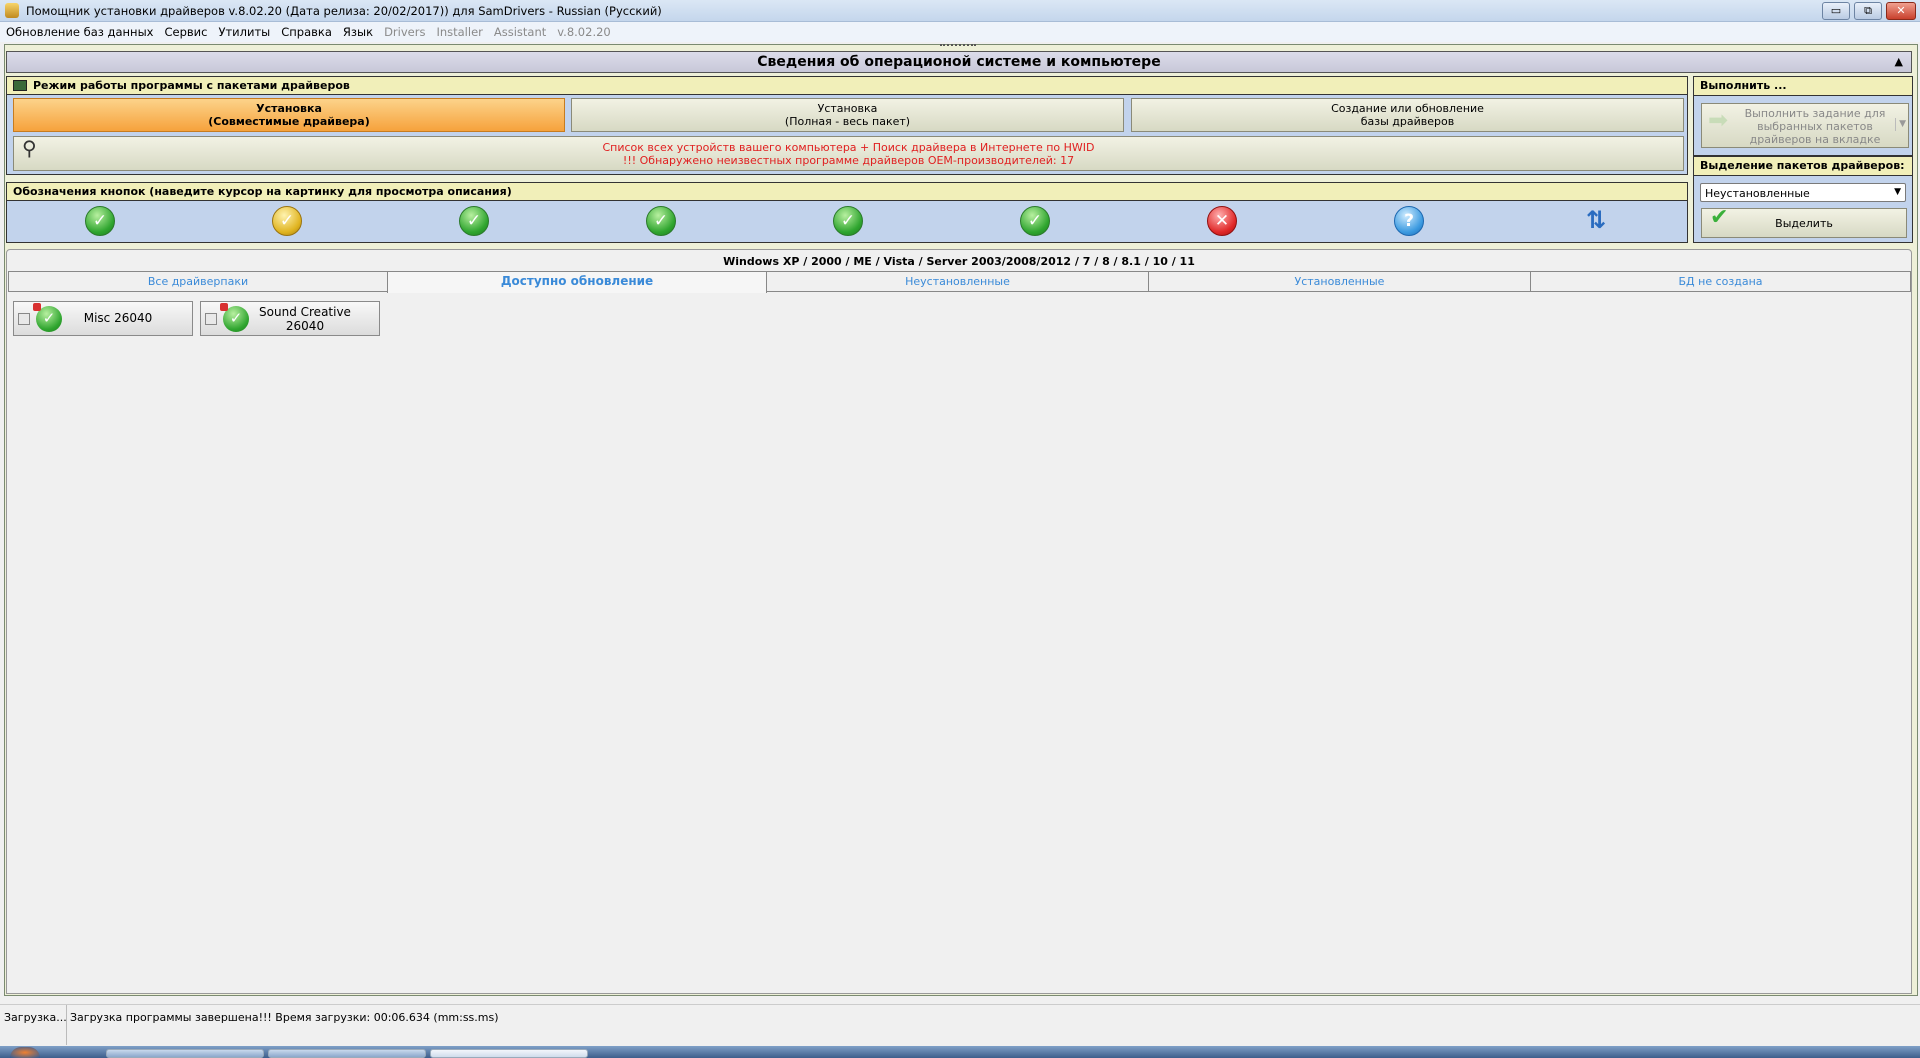  What do you see at coordinates (357, 30) in the screenshot?
I see `menu-language: Язык` at bounding box center [357, 30].